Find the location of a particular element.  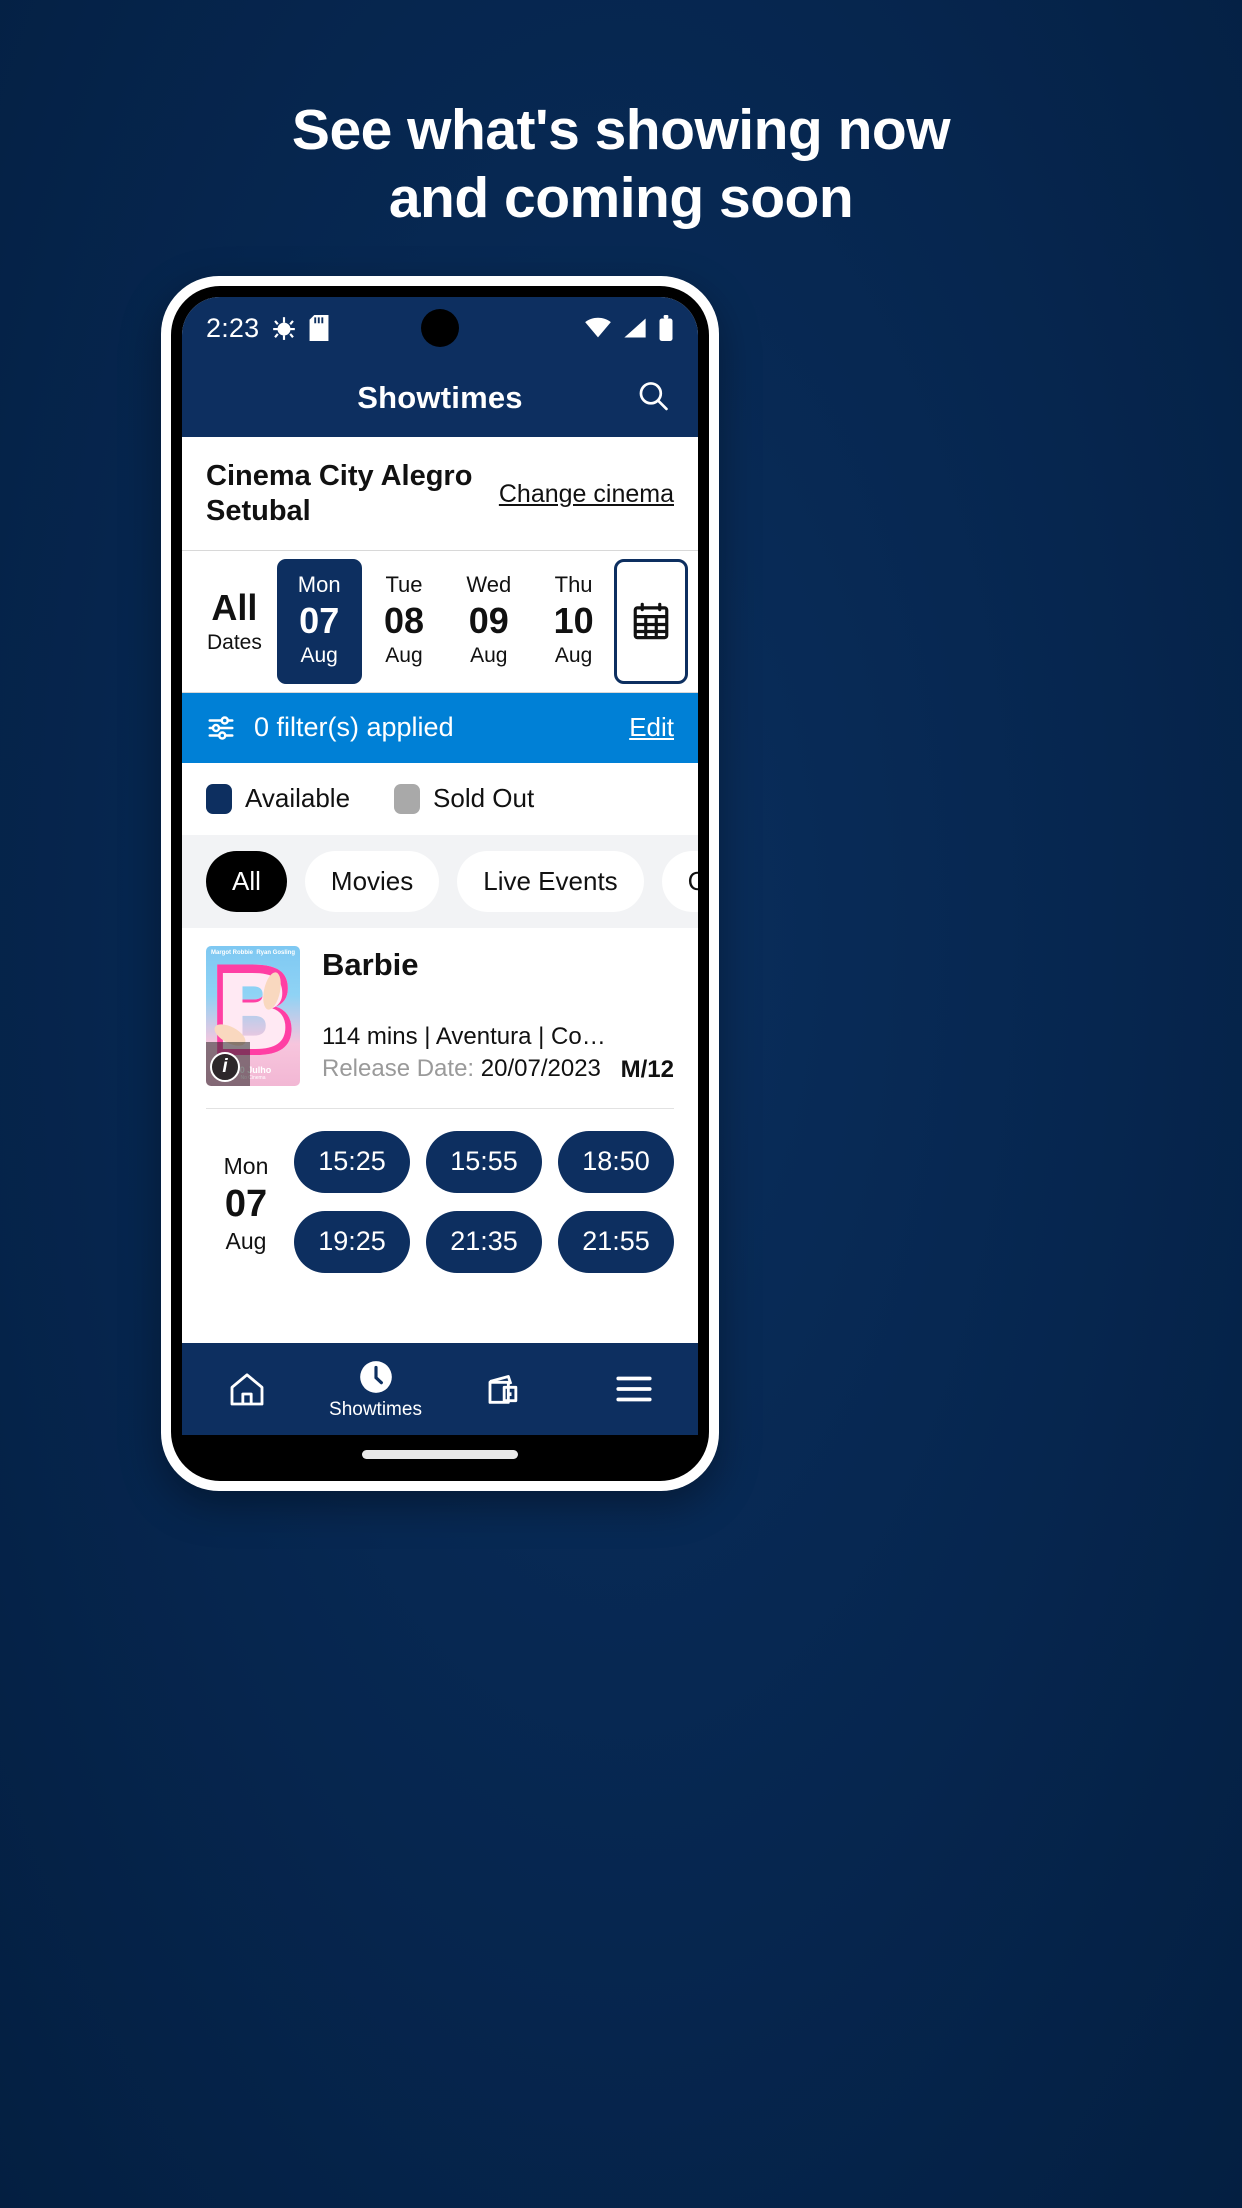

date-day: 08 is located at coordinates (404, 621).